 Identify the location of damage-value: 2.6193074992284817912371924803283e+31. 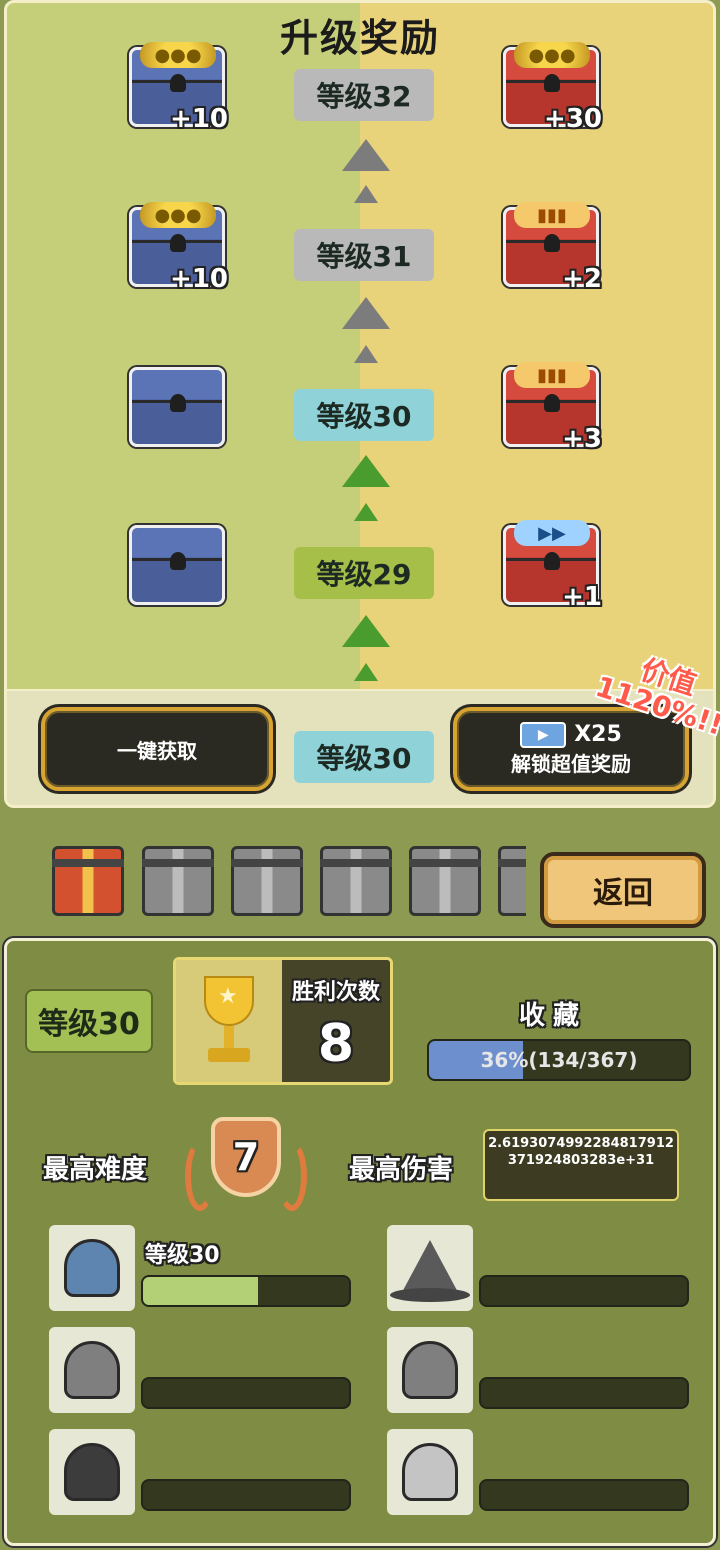
(581, 1165).